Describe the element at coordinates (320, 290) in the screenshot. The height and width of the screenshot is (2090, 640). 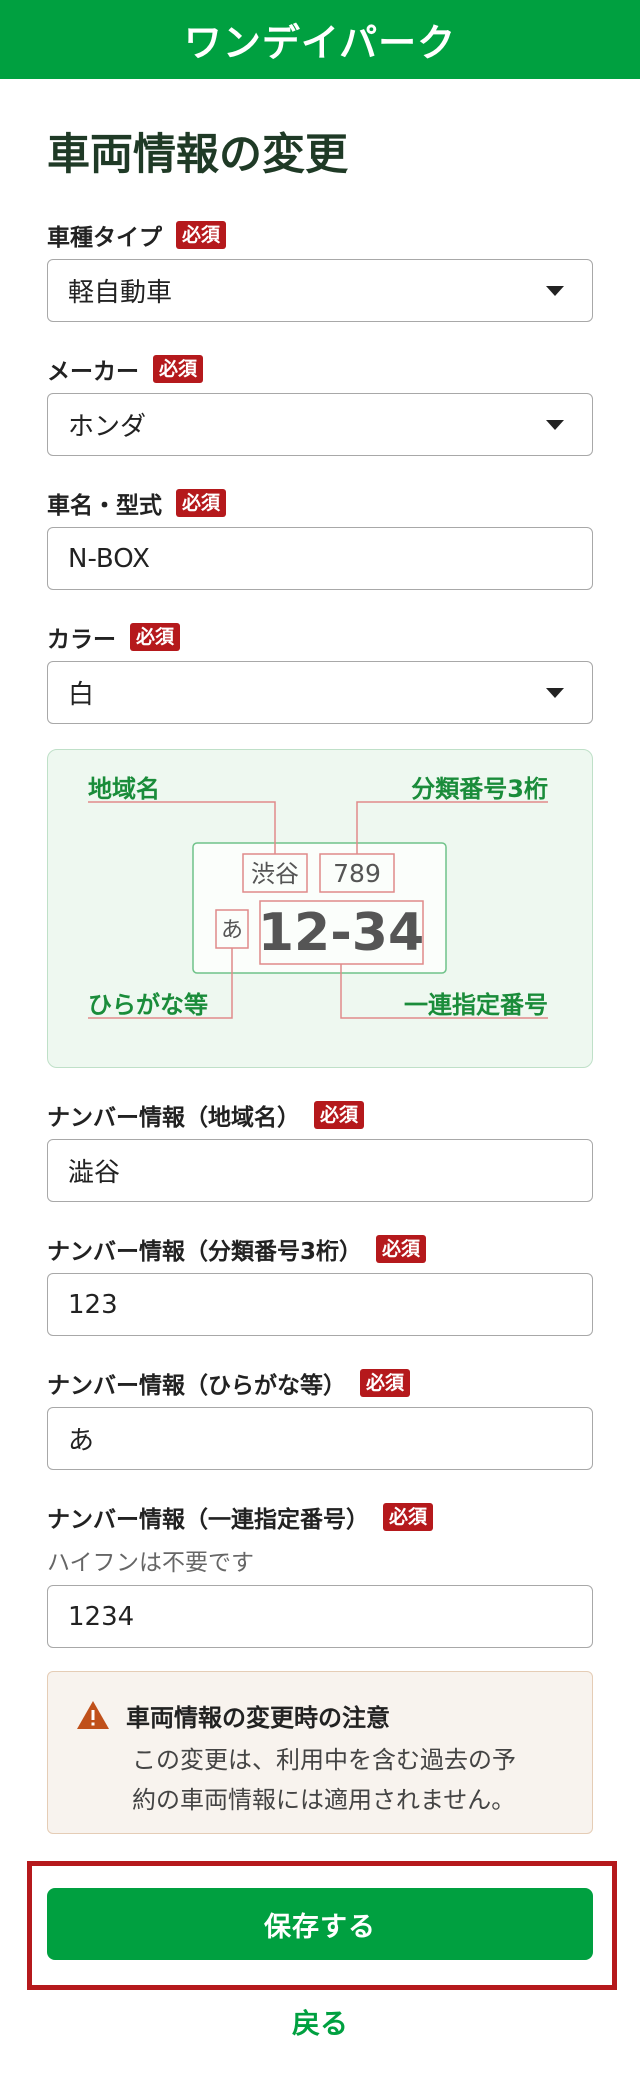
I see `car-type-select: 軽自動車` at that location.